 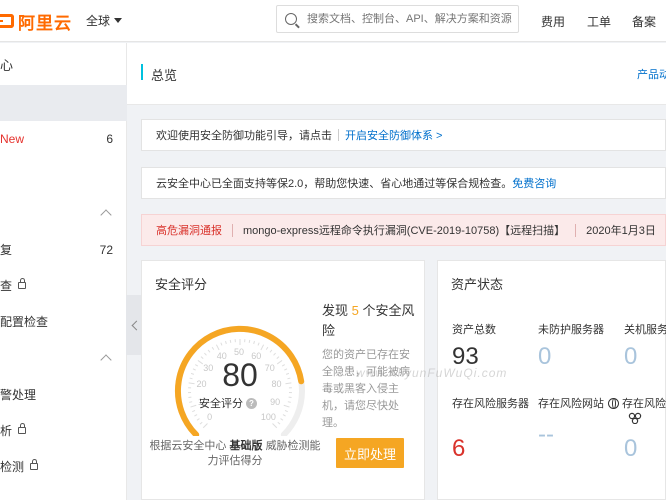 What do you see at coordinates (6, 250) in the screenshot?
I see `sidebar-item-label: 复` at bounding box center [6, 250].